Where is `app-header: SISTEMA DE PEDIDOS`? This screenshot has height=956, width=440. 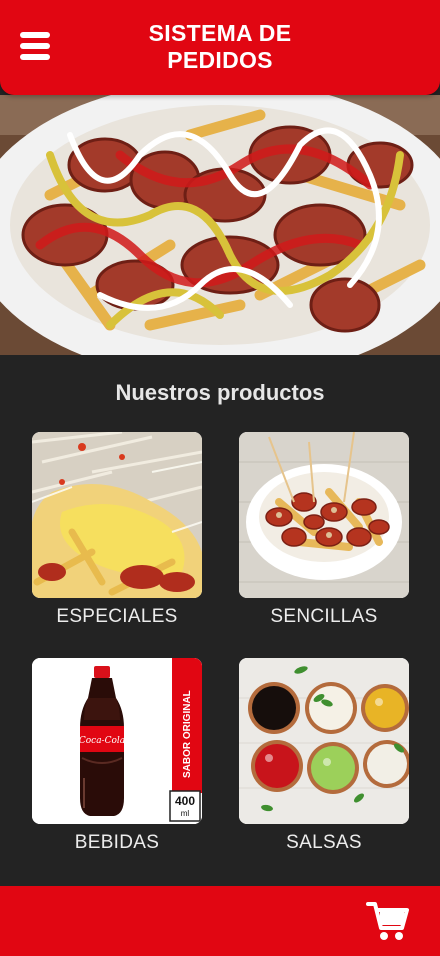
app-header: SISTEMA DE PEDIDOS is located at coordinates (220, 47).